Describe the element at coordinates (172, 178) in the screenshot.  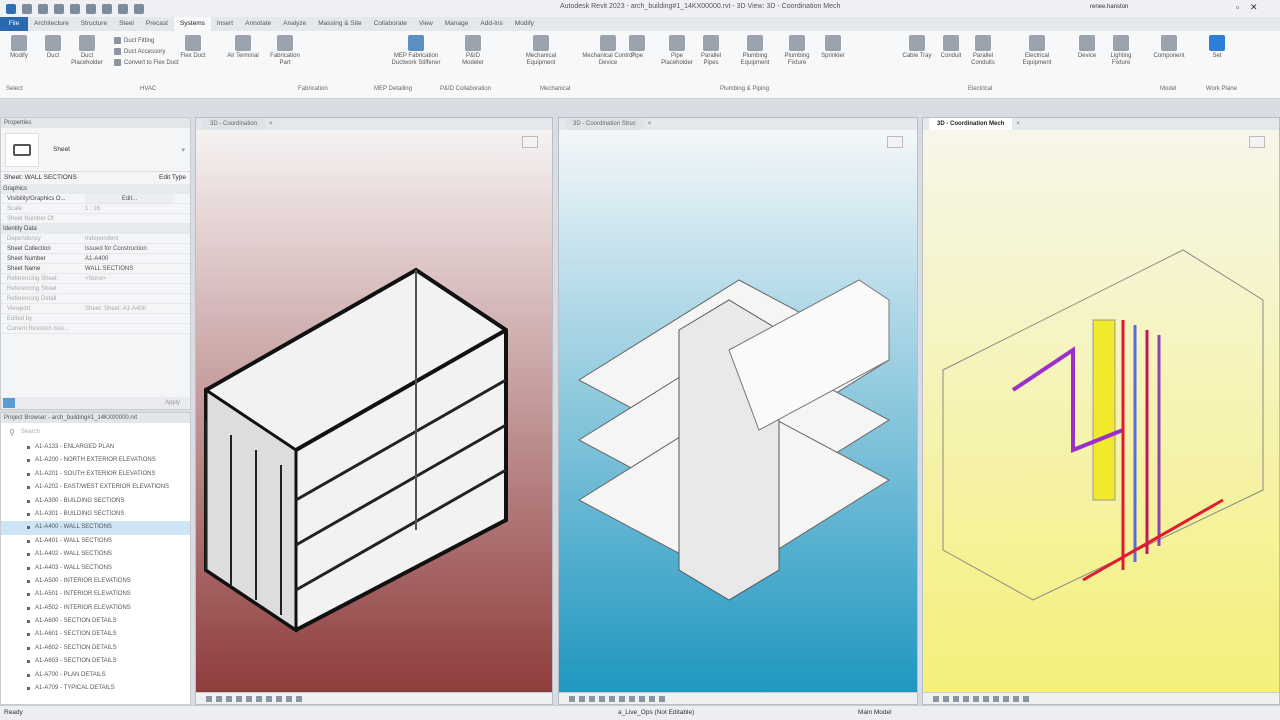
I see `edit-type-button: Edit Type` at that location.